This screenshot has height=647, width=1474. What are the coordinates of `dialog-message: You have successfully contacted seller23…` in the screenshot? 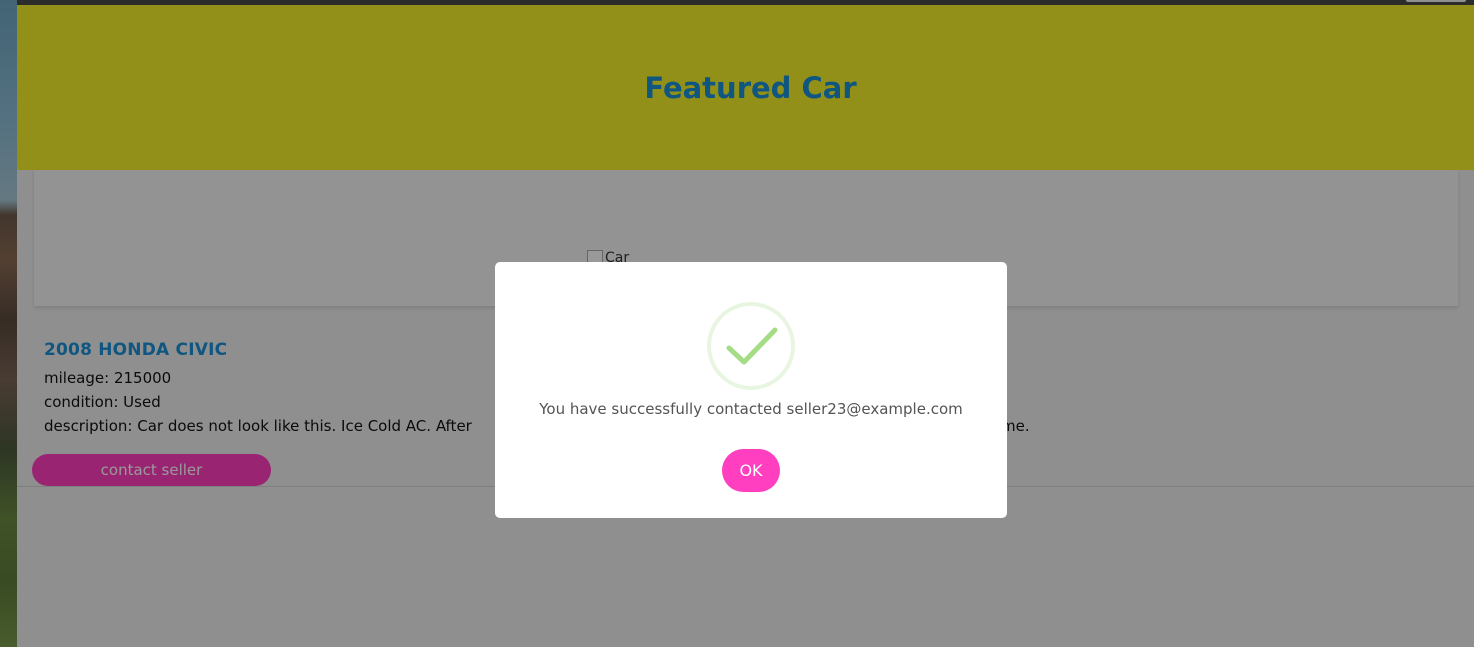 It's located at (751, 409).